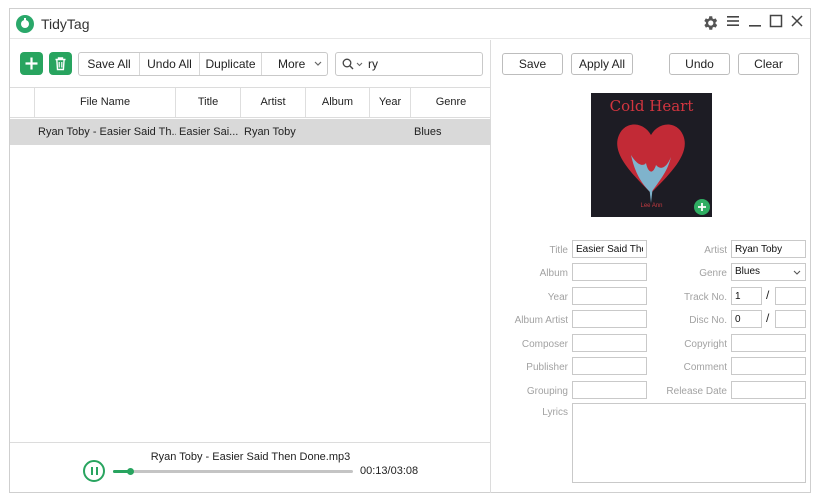  What do you see at coordinates (790, 296) in the screenshot?
I see `track-total-field` at bounding box center [790, 296].